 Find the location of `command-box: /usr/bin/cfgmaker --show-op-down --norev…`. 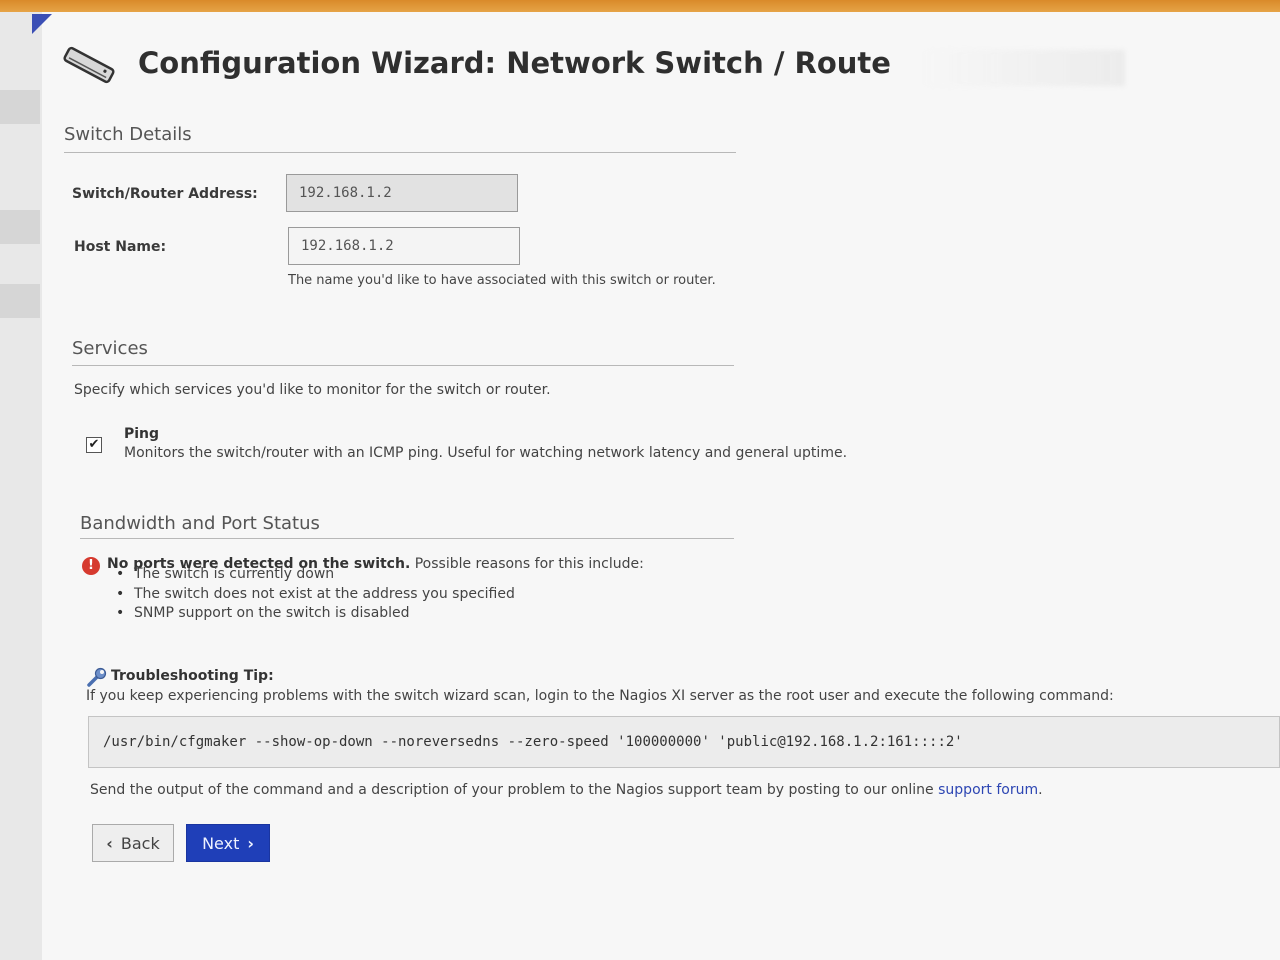

command-box: /usr/bin/cfgmaker --show-op-down --norev… is located at coordinates (684, 742).